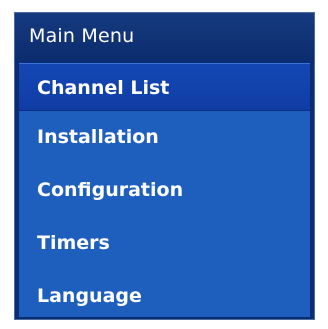 This screenshot has height=329, width=328. I want to click on menu-title: Main Menu, so click(164, 36).